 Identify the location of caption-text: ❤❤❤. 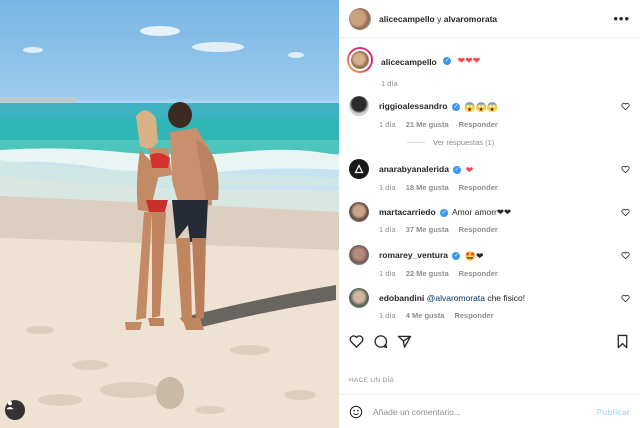
(469, 60).